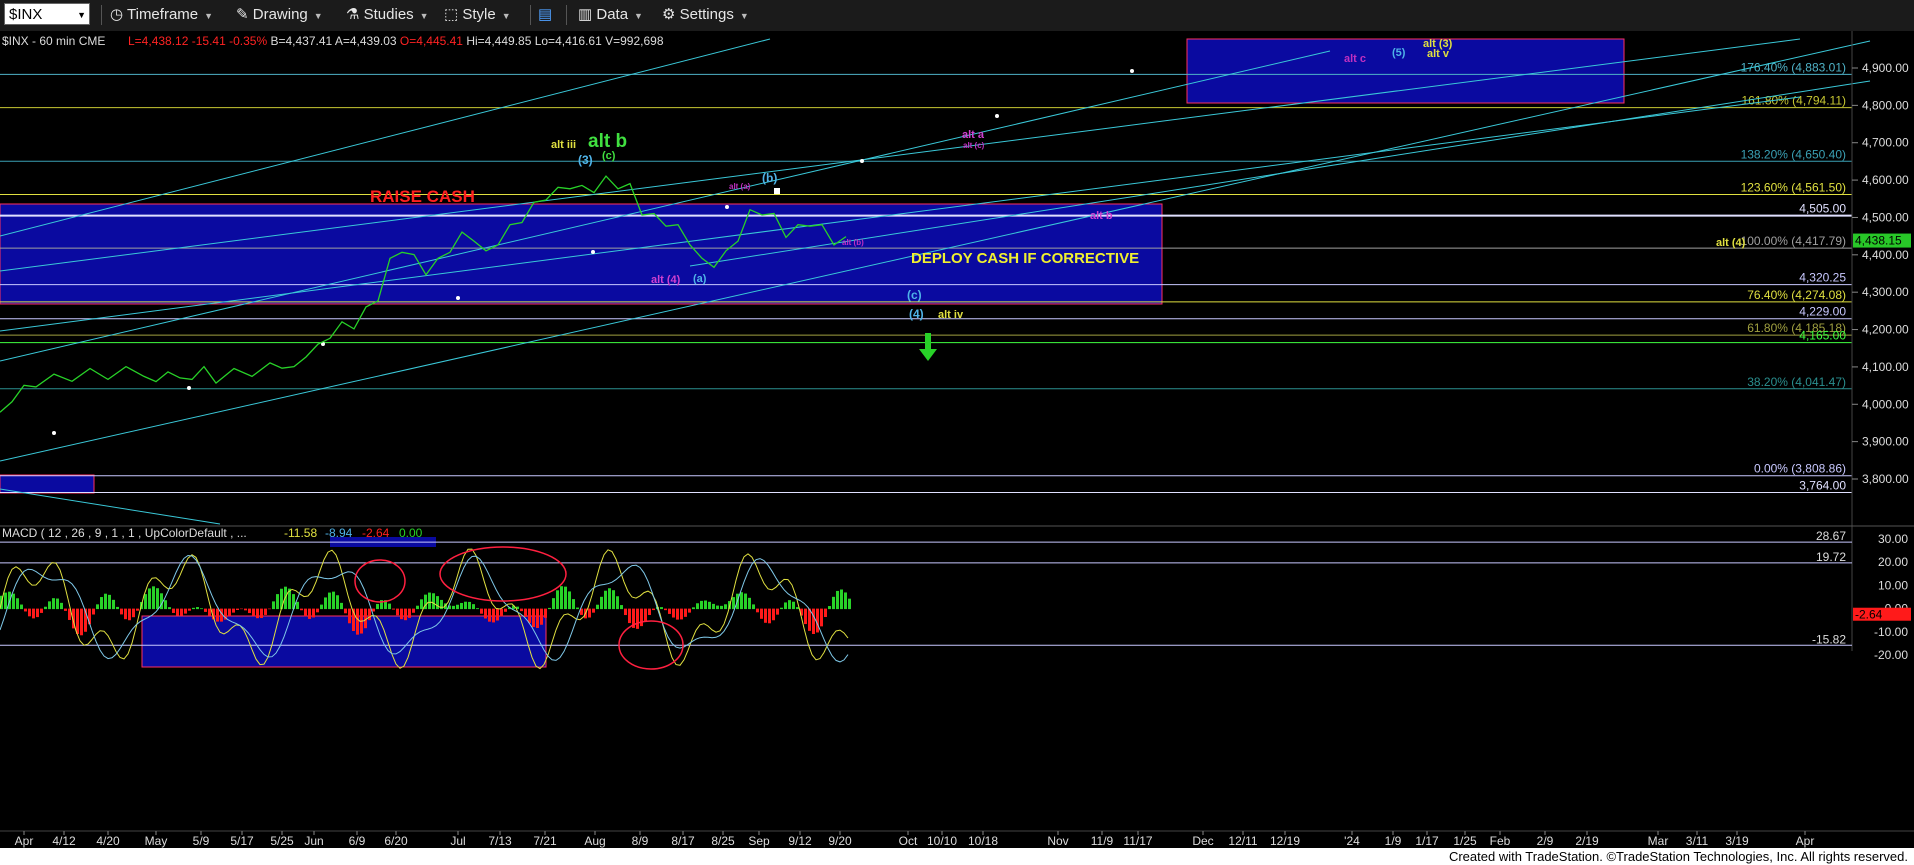 This screenshot has width=1914, height=865. Describe the element at coordinates (1587, 841) in the screenshot. I see `time-tick-label: 2/19` at that location.